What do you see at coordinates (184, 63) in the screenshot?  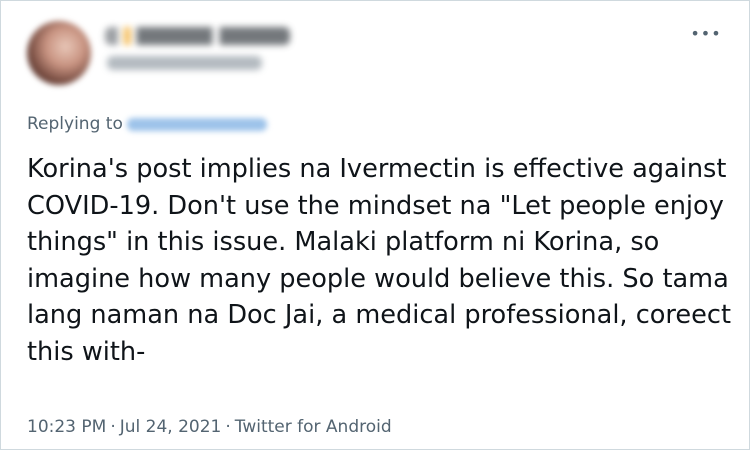 I see `author-handle-blurred` at bounding box center [184, 63].